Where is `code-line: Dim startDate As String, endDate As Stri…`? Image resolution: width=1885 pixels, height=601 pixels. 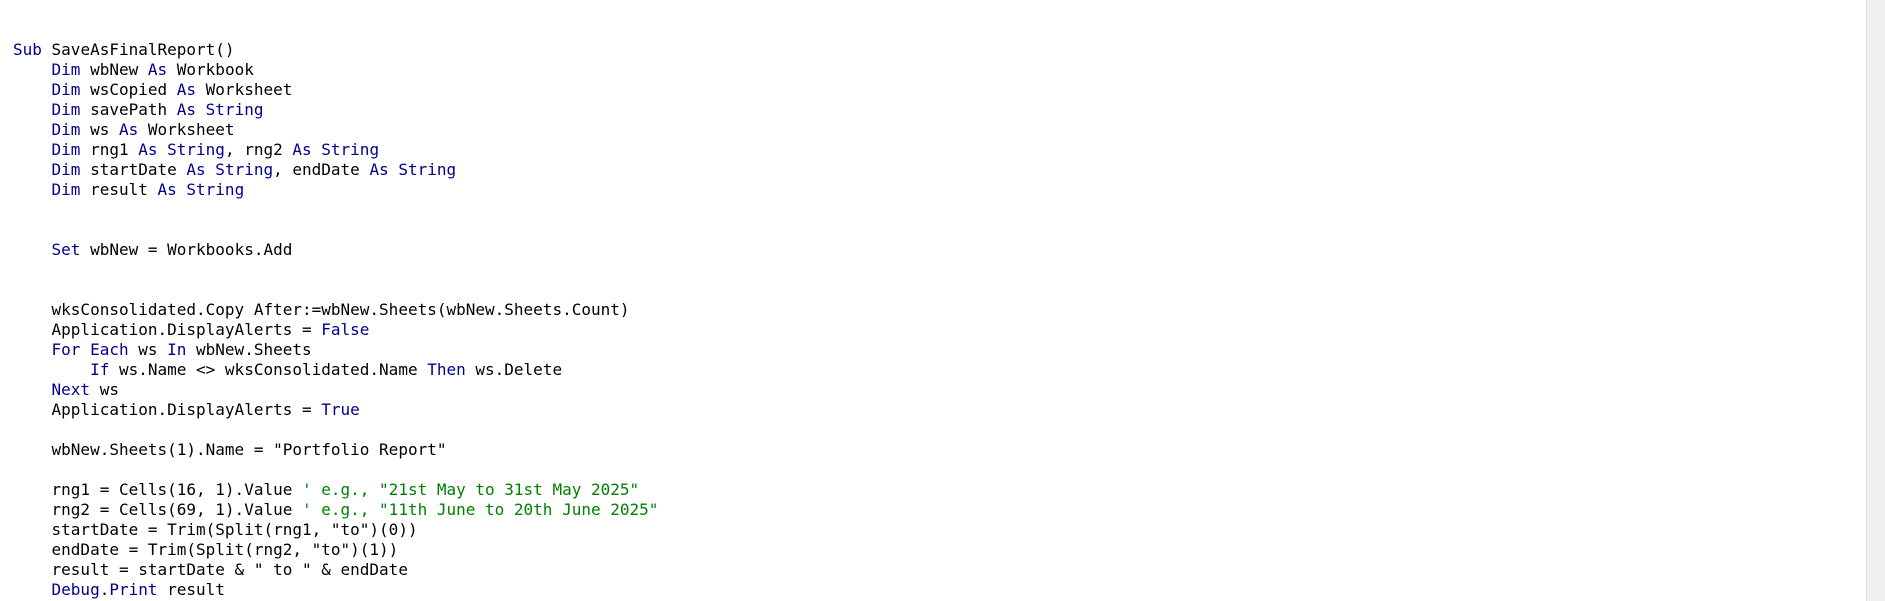
code-line: Dim startDate As String, endDate As Stri… is located at coordinates (335, 170).